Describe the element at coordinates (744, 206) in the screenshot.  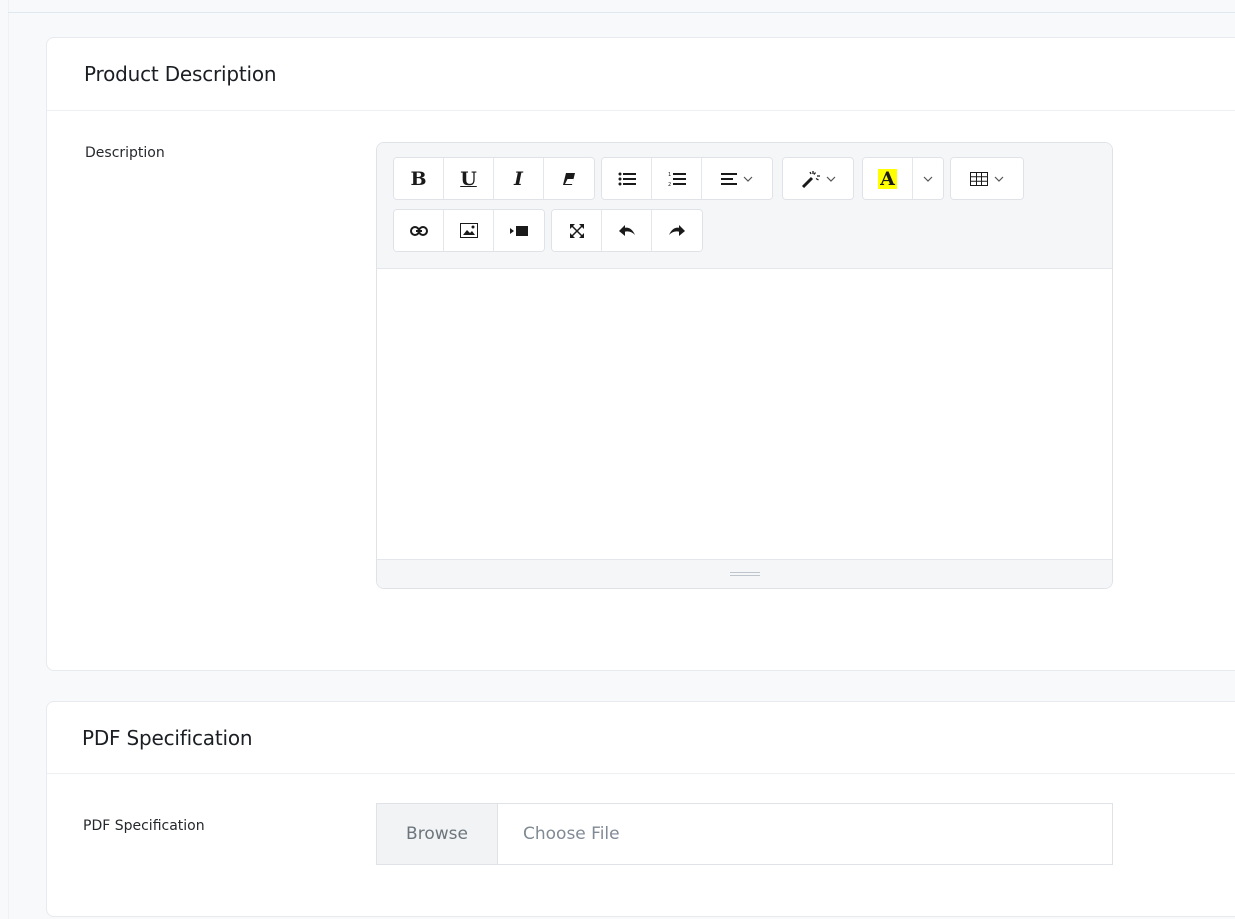
I see `editor-toolbar: B U I 1 2 A` at that location.